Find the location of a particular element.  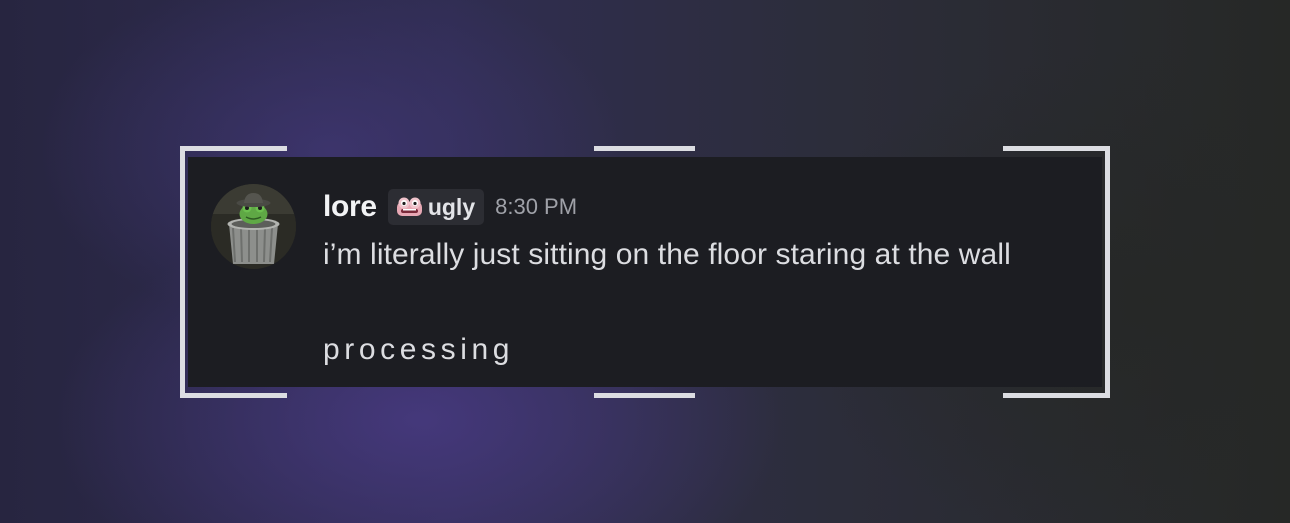

frame-corner-bottom-right is located at coordinates (1056, 395).